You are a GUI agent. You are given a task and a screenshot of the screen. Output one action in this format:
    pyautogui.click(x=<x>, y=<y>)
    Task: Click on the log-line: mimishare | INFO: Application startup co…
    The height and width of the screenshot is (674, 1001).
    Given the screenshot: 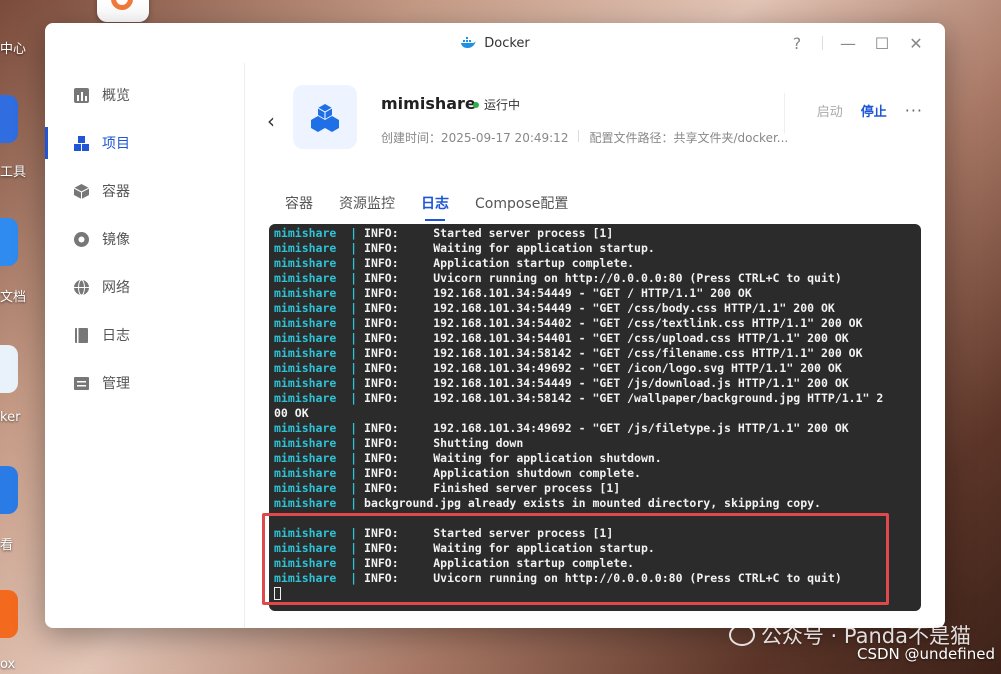 What is the action you would take?
    pyautogui.click(x=597, y=563)
    